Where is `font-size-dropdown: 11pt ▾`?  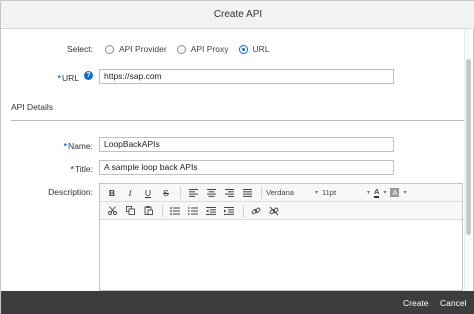 font-size-dropdown: 11pt ▾ is located at coordinates (346, 192).